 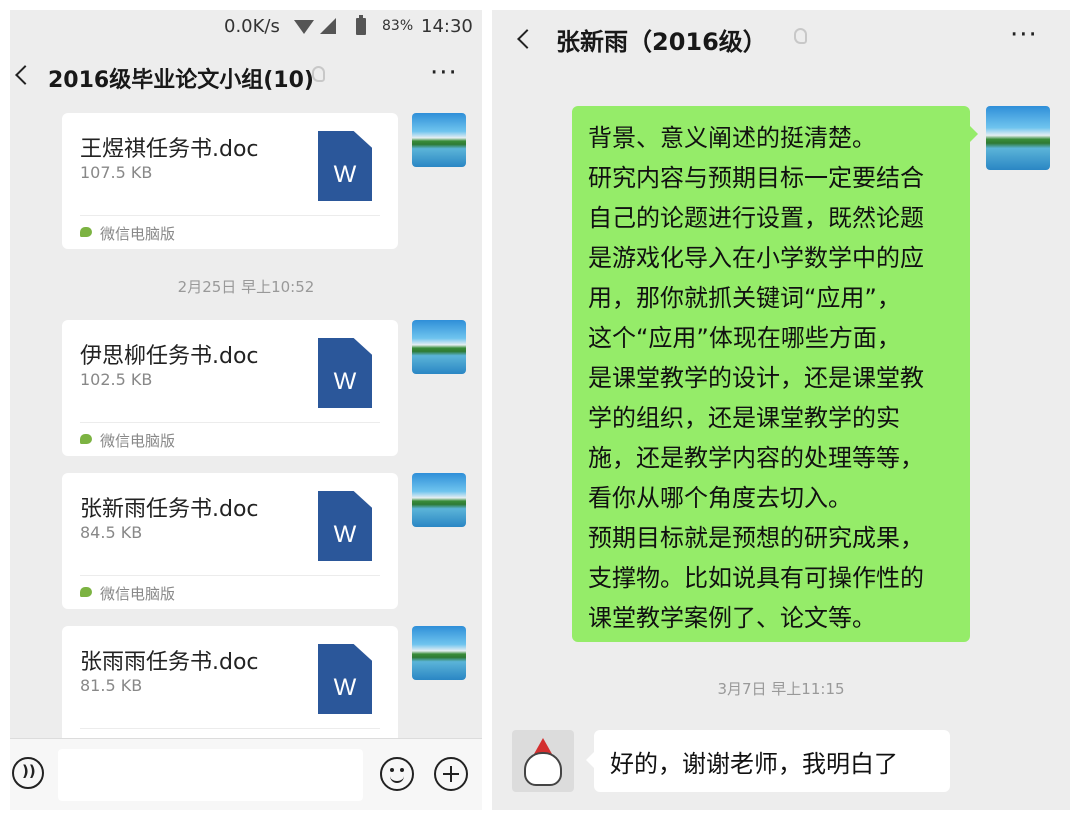 I want to click on status-time: 14:30, so click(x=447, y=26).